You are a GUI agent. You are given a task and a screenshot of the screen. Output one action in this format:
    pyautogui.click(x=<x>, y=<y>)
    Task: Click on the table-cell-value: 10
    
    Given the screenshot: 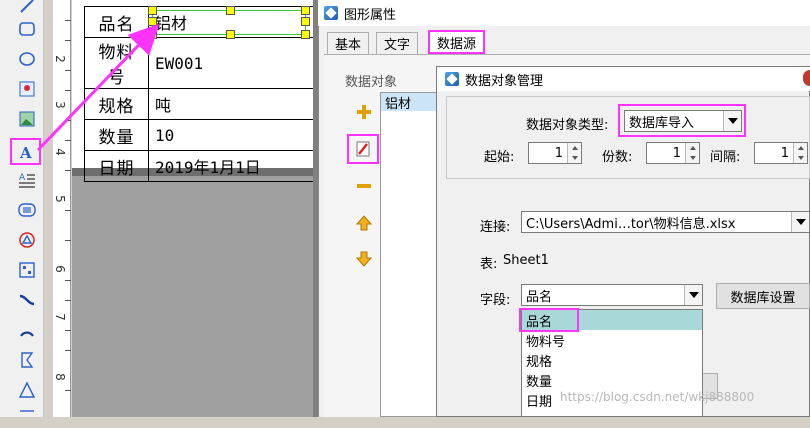 What is the action you would take?
    pyautogui.click(x=231, y=135)
    